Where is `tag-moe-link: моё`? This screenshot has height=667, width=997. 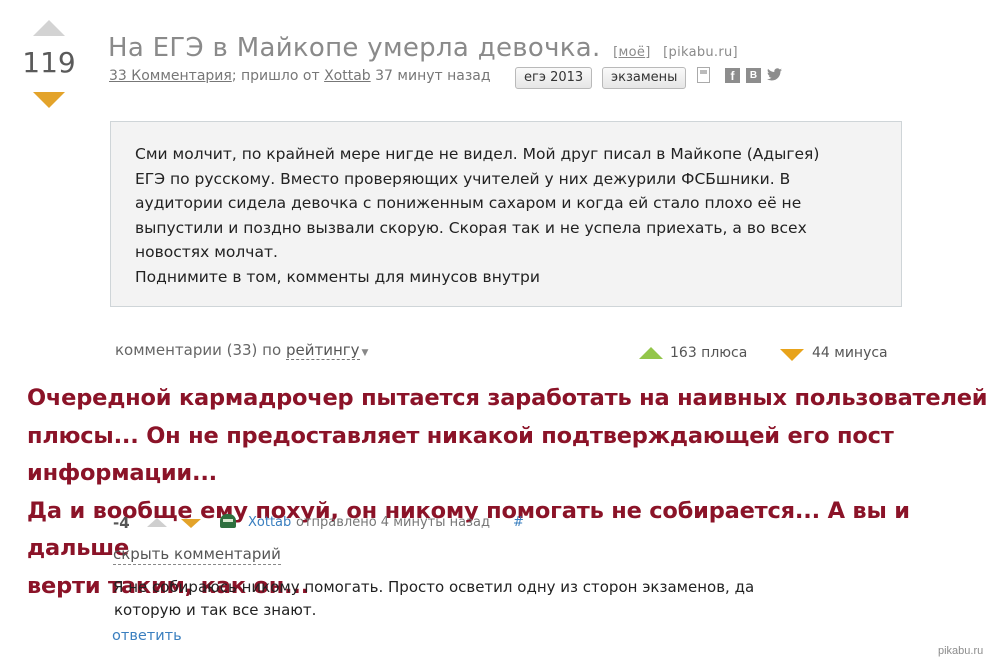 tag-moe-link: моё is located at coordinates (632, 52).